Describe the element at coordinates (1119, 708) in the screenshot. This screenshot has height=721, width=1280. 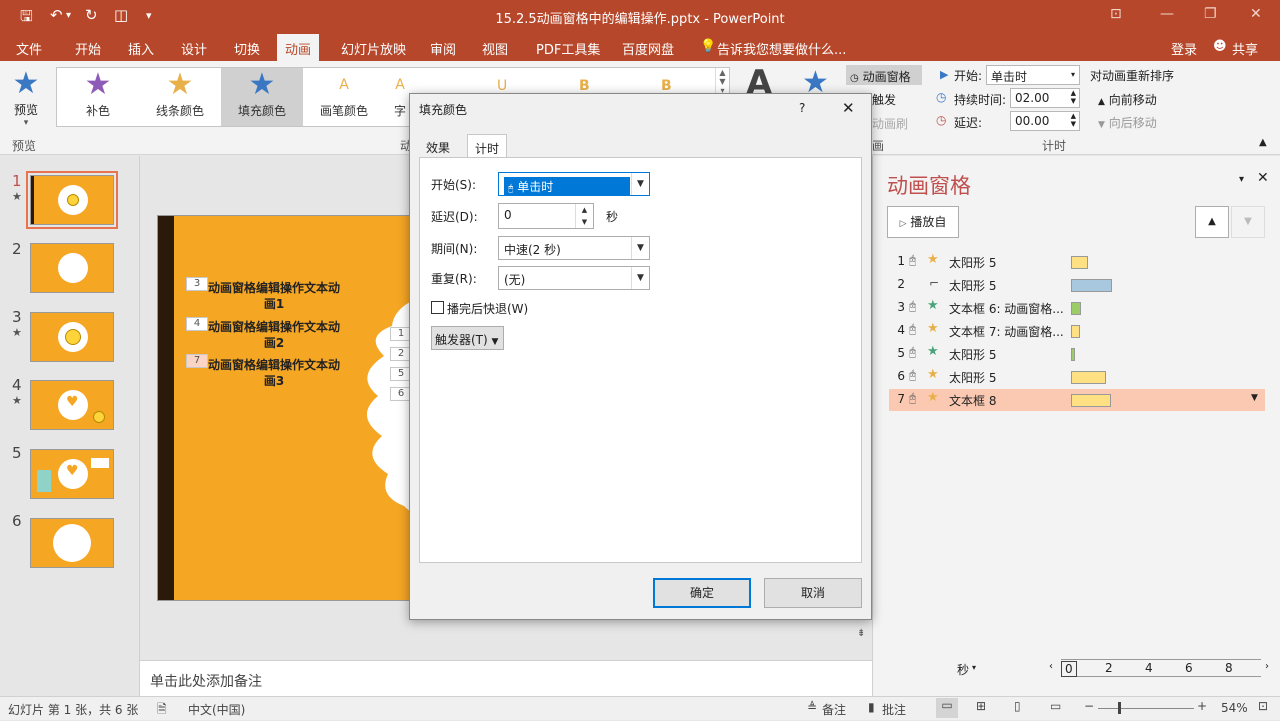
I see `zoom-slider-thumb` at that location.